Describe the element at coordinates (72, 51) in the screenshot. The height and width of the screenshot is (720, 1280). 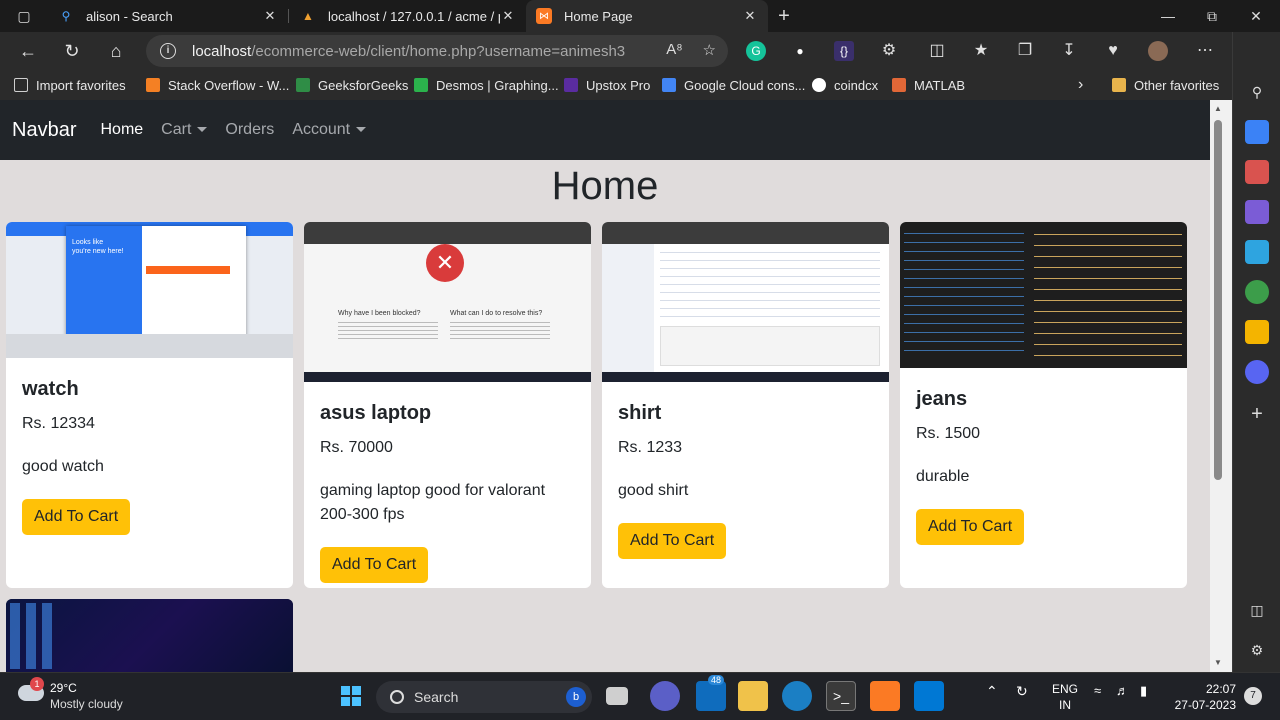
I see `refresh-icon: ↻` at that location.